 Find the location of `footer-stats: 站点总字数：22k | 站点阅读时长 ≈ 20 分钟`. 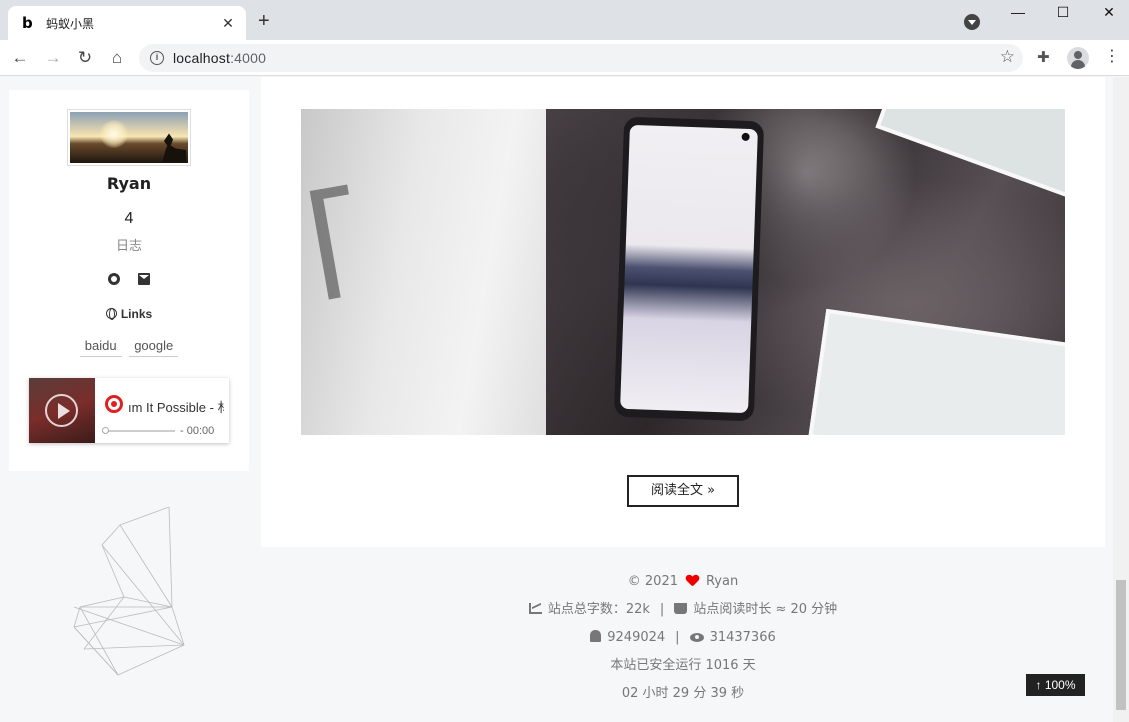

footer-stats: 站点总字数：22k | 站点阅读时长 ≈ 20 分钟 is located at coordinates (683, 610).